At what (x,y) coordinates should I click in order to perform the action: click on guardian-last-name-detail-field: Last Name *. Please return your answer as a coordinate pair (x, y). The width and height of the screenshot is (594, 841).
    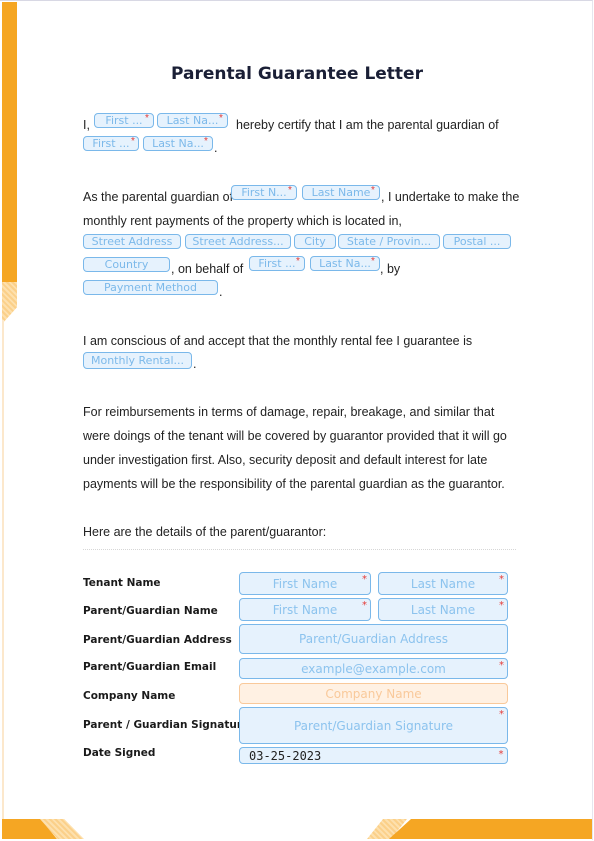
    Looking at the image, I should click on (443, 609).